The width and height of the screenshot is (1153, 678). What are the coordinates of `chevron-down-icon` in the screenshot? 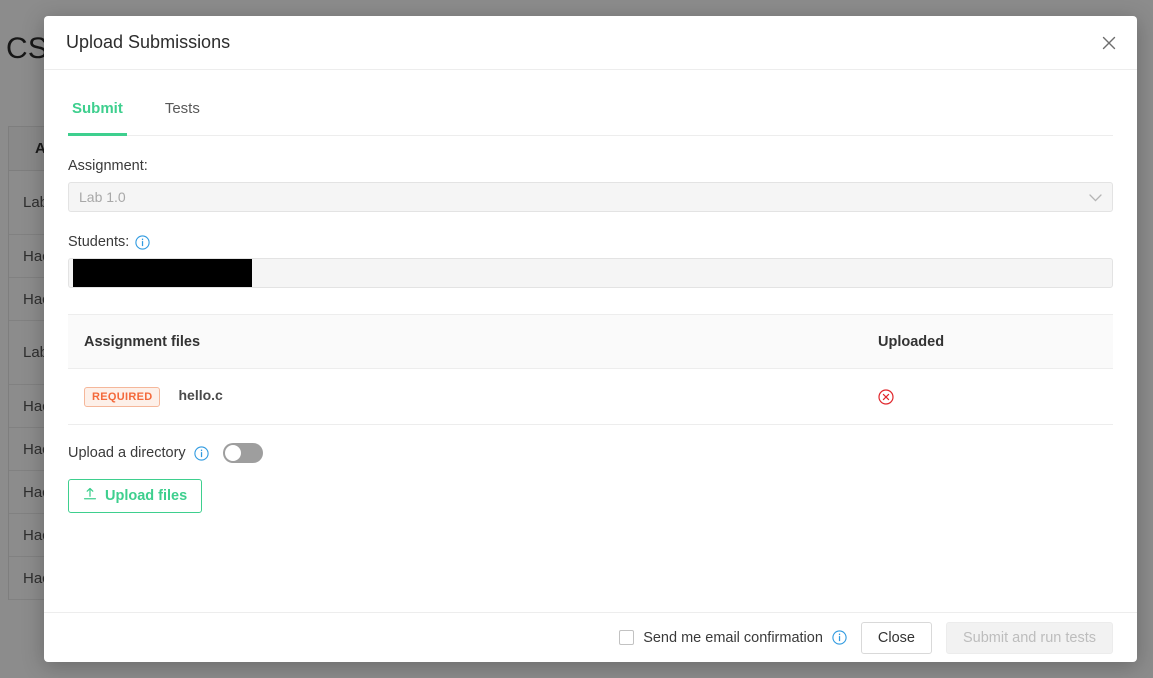 It's located at (1095, 197).